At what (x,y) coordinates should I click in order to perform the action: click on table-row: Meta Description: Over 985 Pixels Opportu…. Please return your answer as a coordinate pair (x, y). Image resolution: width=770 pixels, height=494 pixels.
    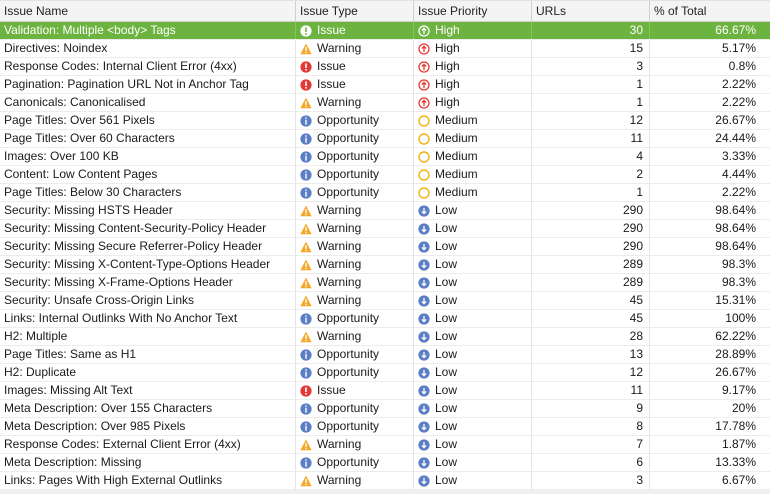
    Looking at the image, I should click on (385, 427).